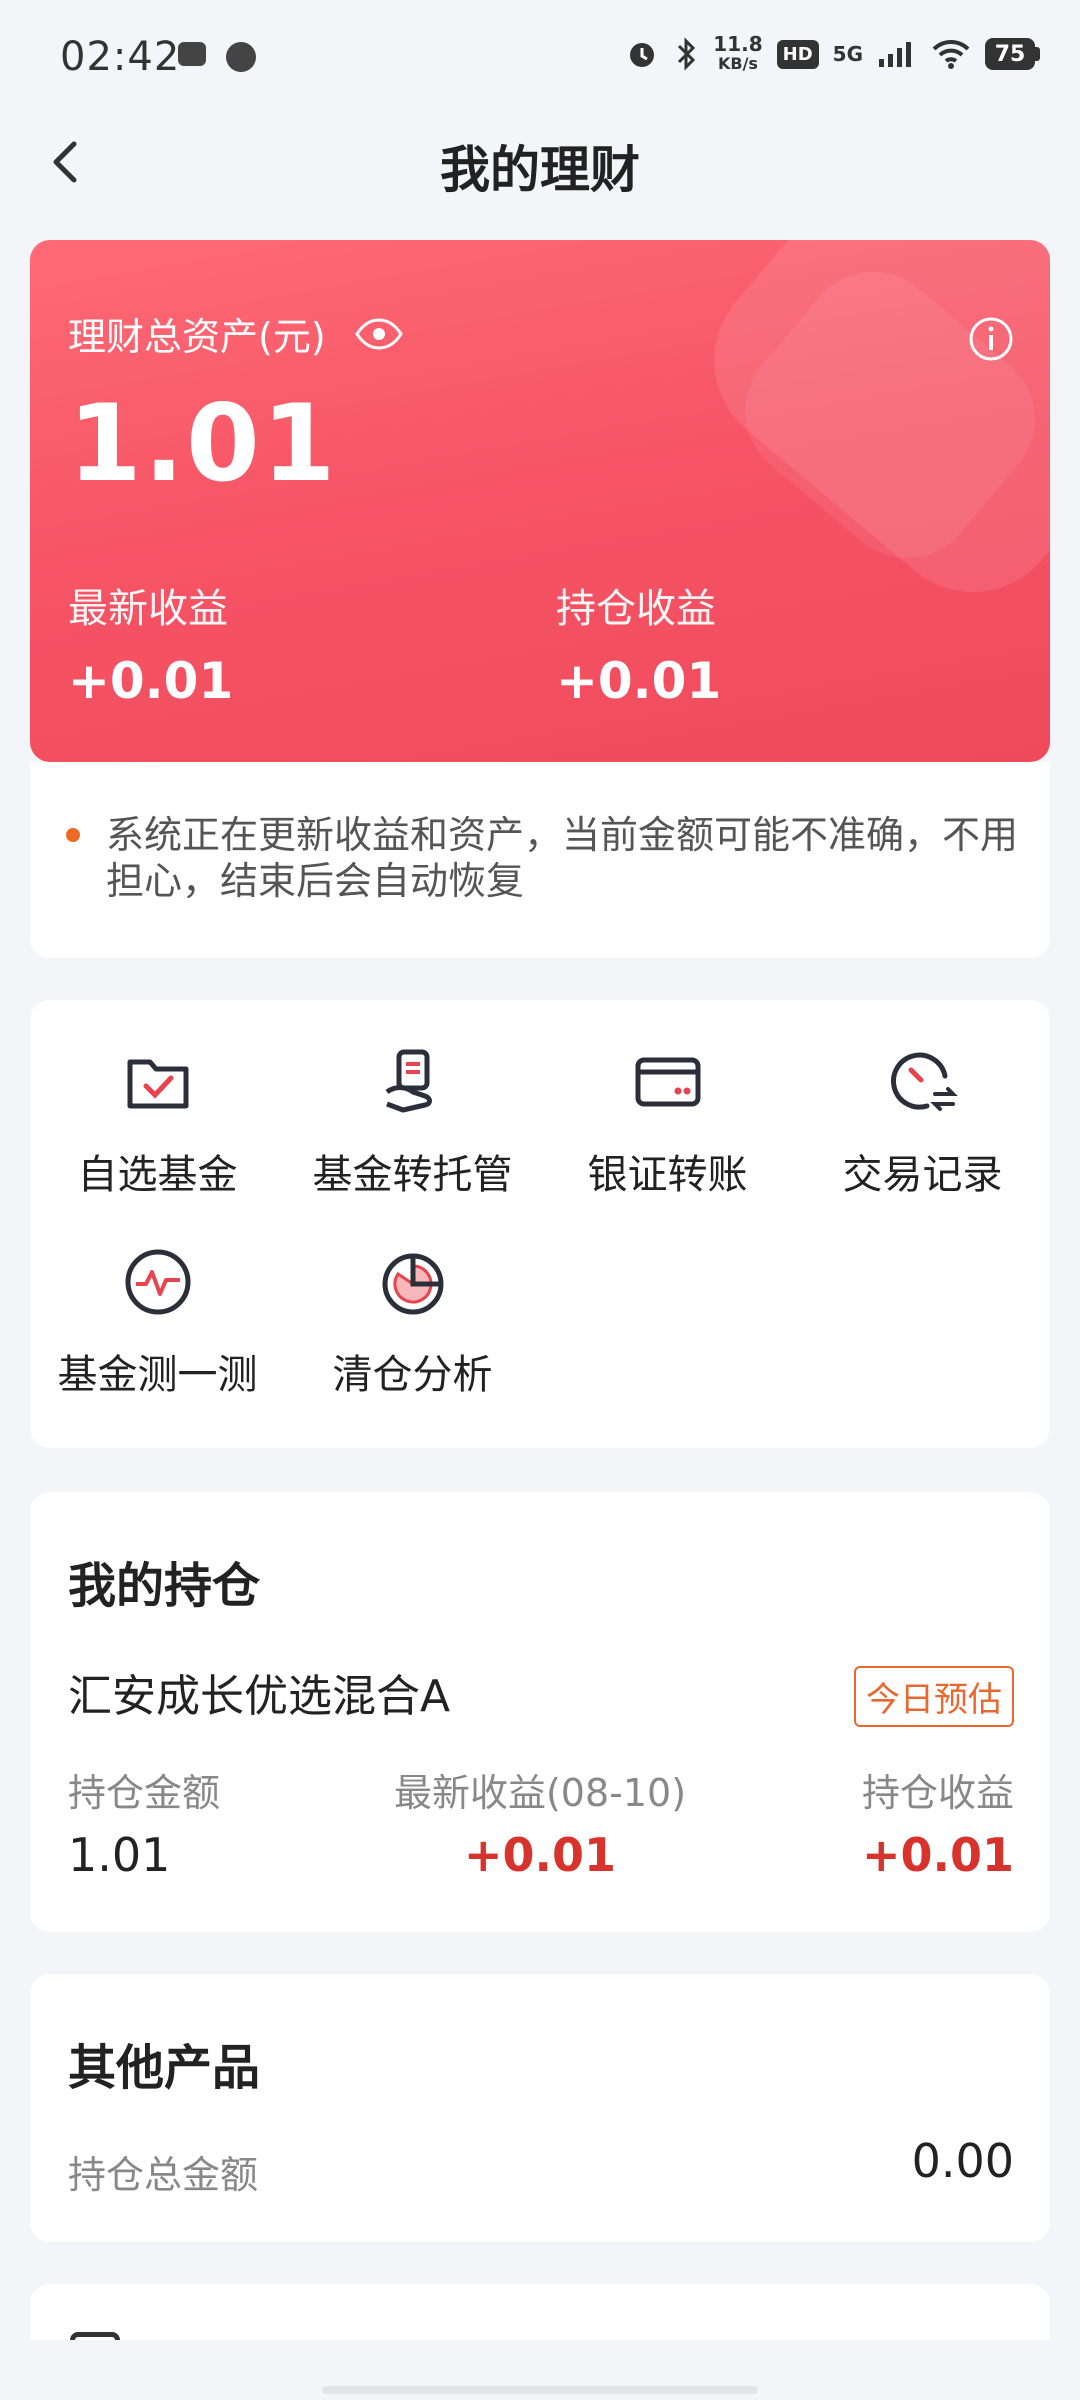 This screenshot has width=1080, height=2400. Describe the element at coordinates (667, 1082) in the screenshot. I see `card-icon` at that location.